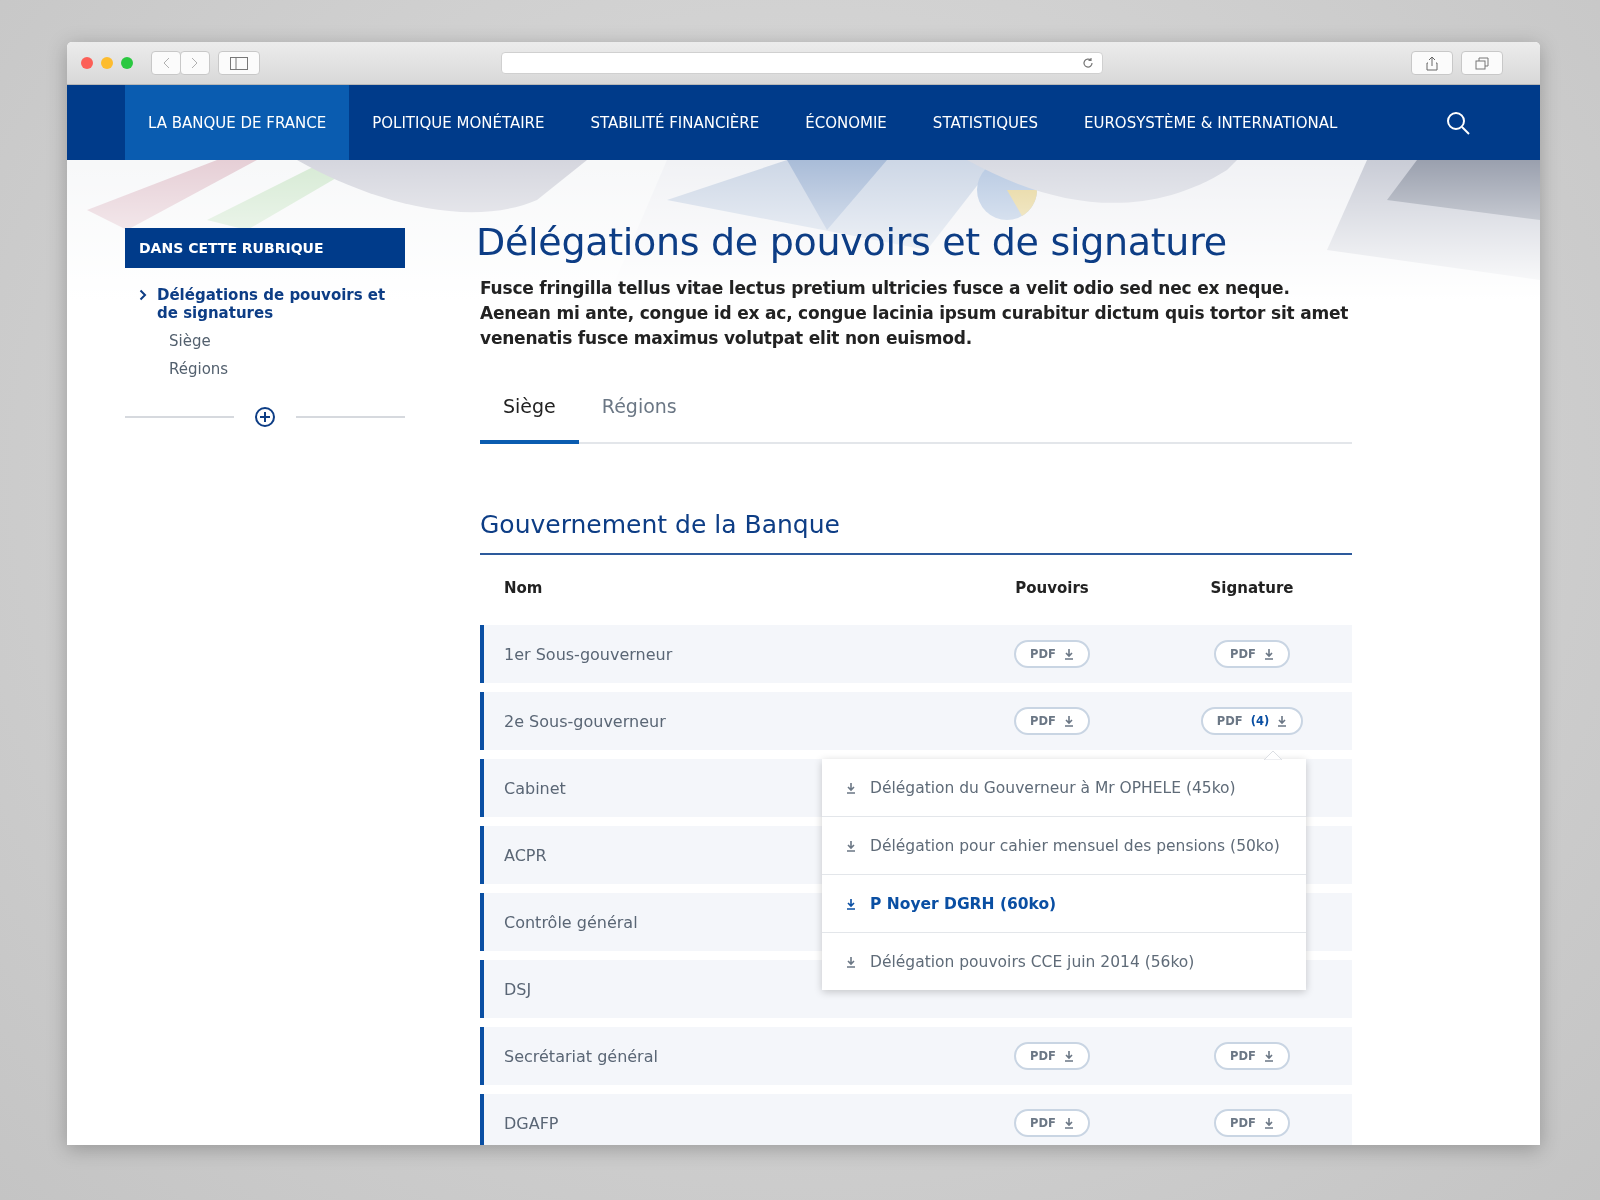  What do you see at coordinates (1064, 787) in the screenshot?
I see `download-link: Délégation du Gouverneur à Mr OPHELE (45ko)` at bounding box center [1064, 787].